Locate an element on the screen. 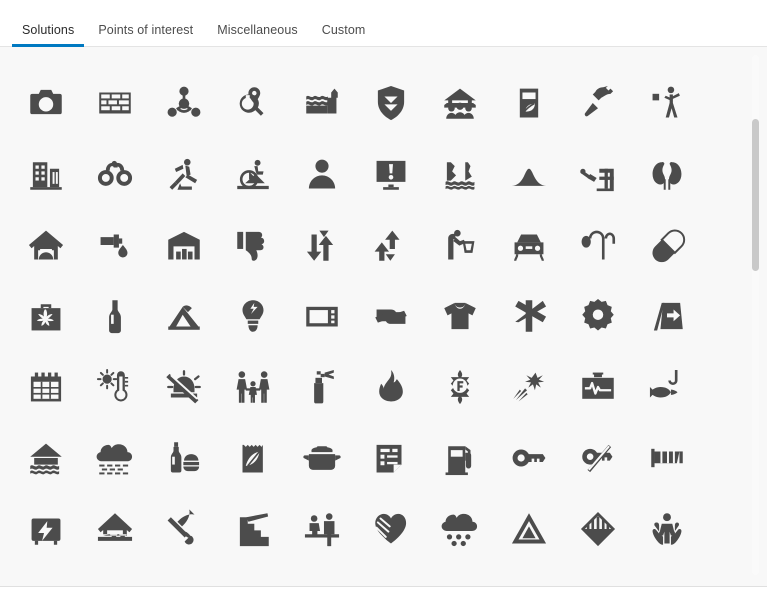 This screenshot has height=600, width=767. office-buildings-icon is located at coordinates (45, 175).